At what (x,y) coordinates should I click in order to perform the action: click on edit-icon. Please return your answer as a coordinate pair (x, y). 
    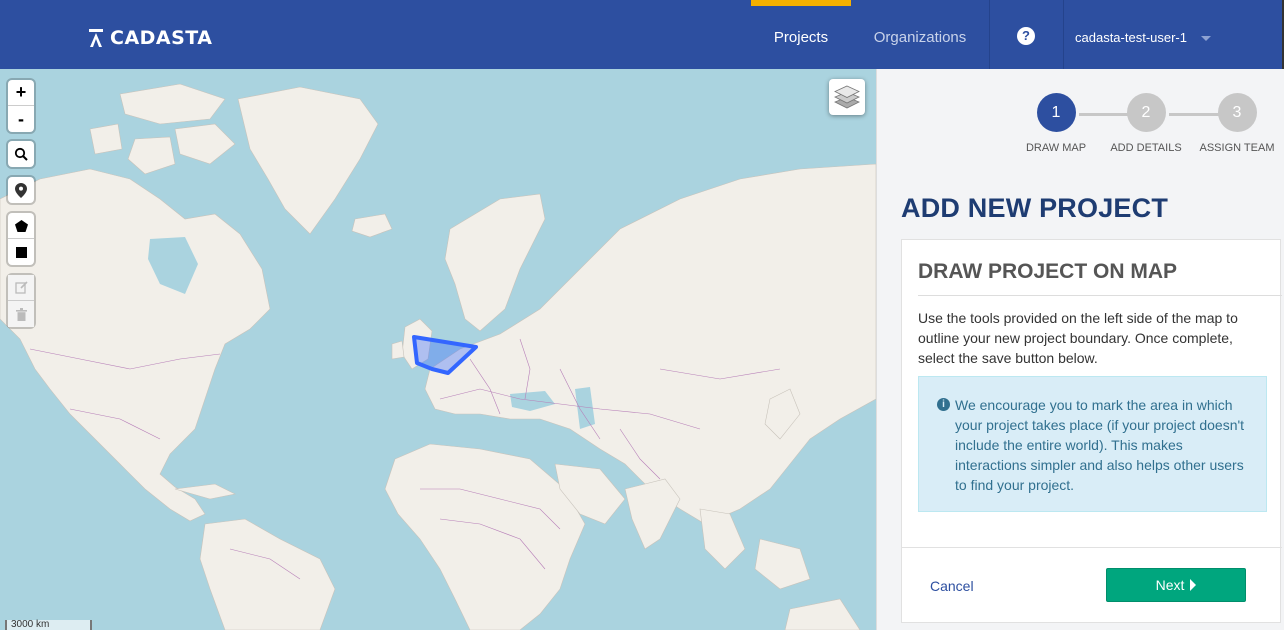
    Looking at the image, I should click on (21, 287).